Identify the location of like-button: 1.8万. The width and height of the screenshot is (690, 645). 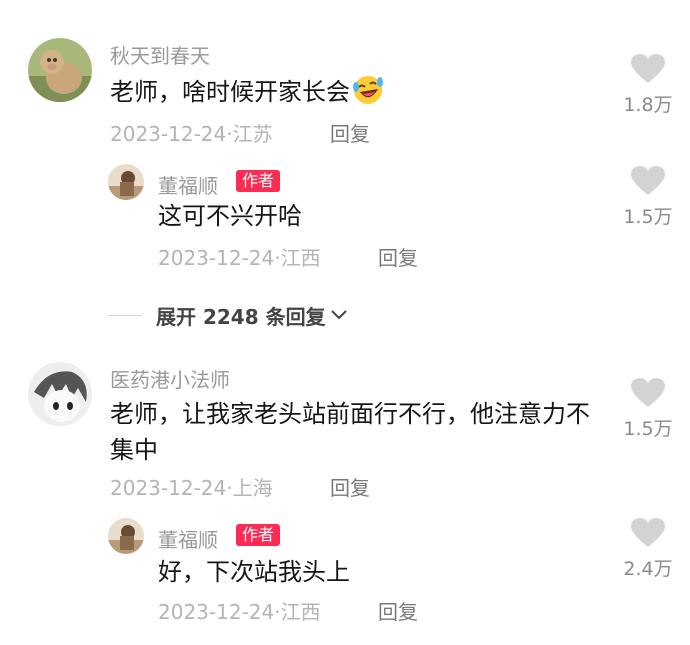
(648, 85).